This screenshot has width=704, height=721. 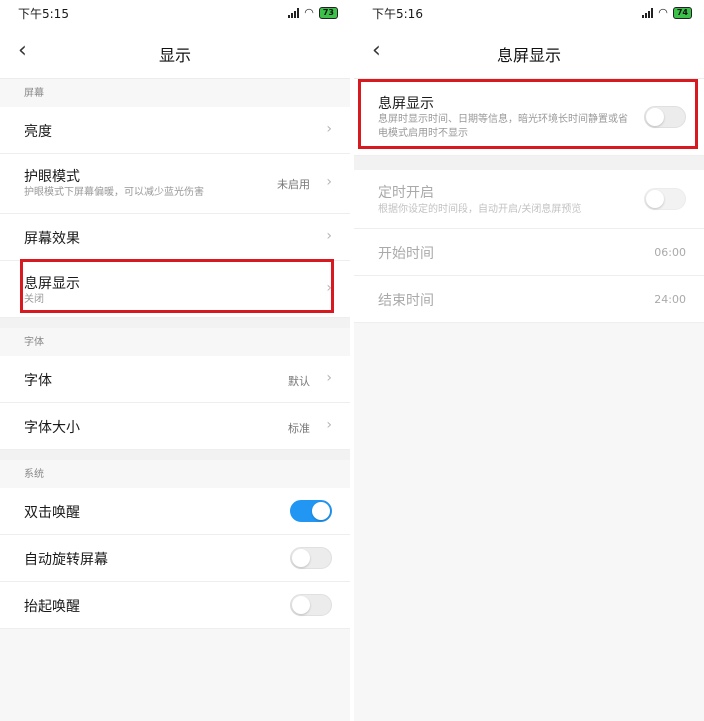 I want to click on status-icons: ◠ 73, so click(x=313, y=12).